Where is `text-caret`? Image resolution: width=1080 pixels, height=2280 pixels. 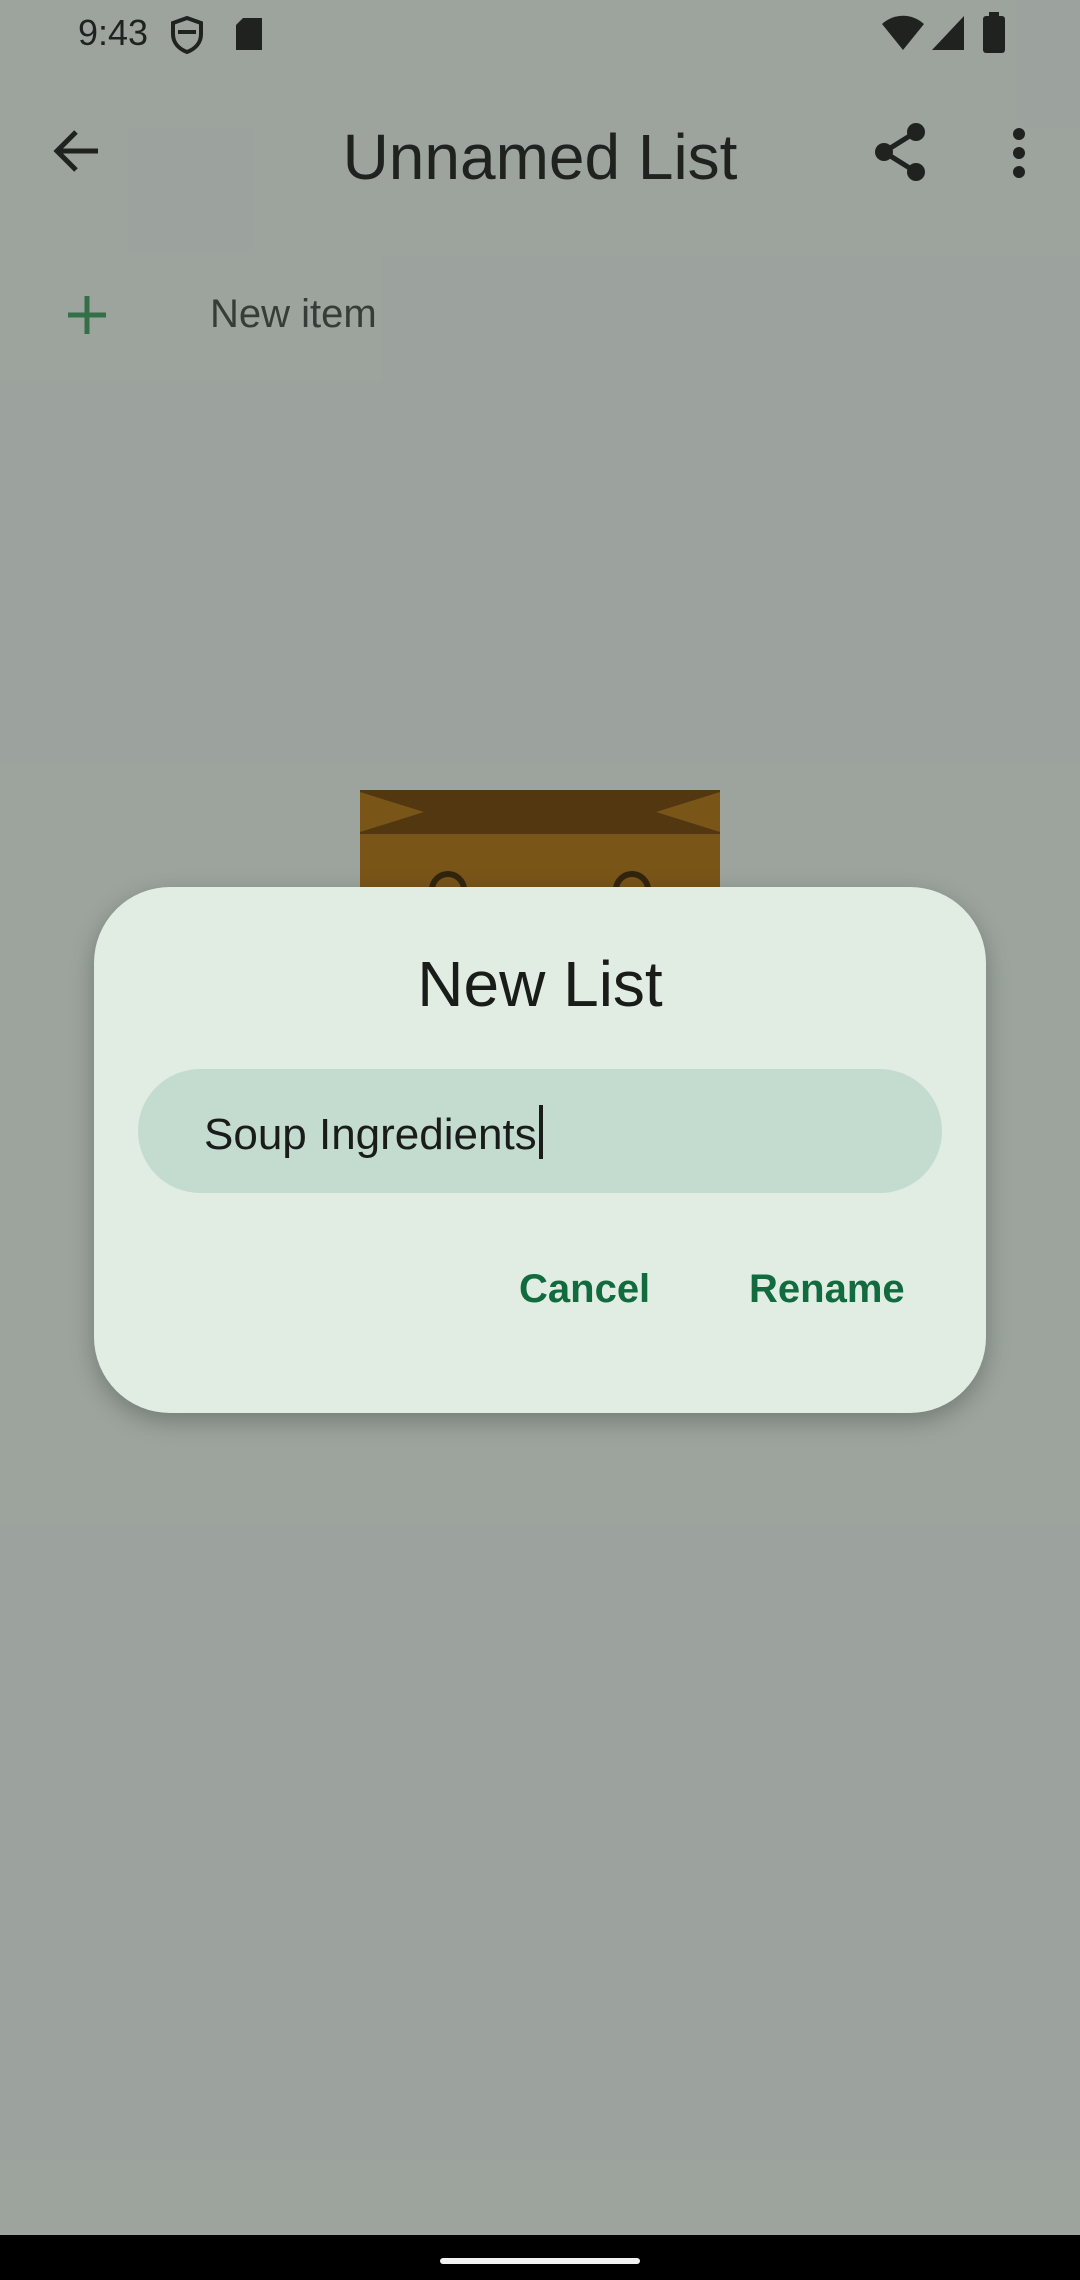
text-caret is located at coordinates (540, 1132).